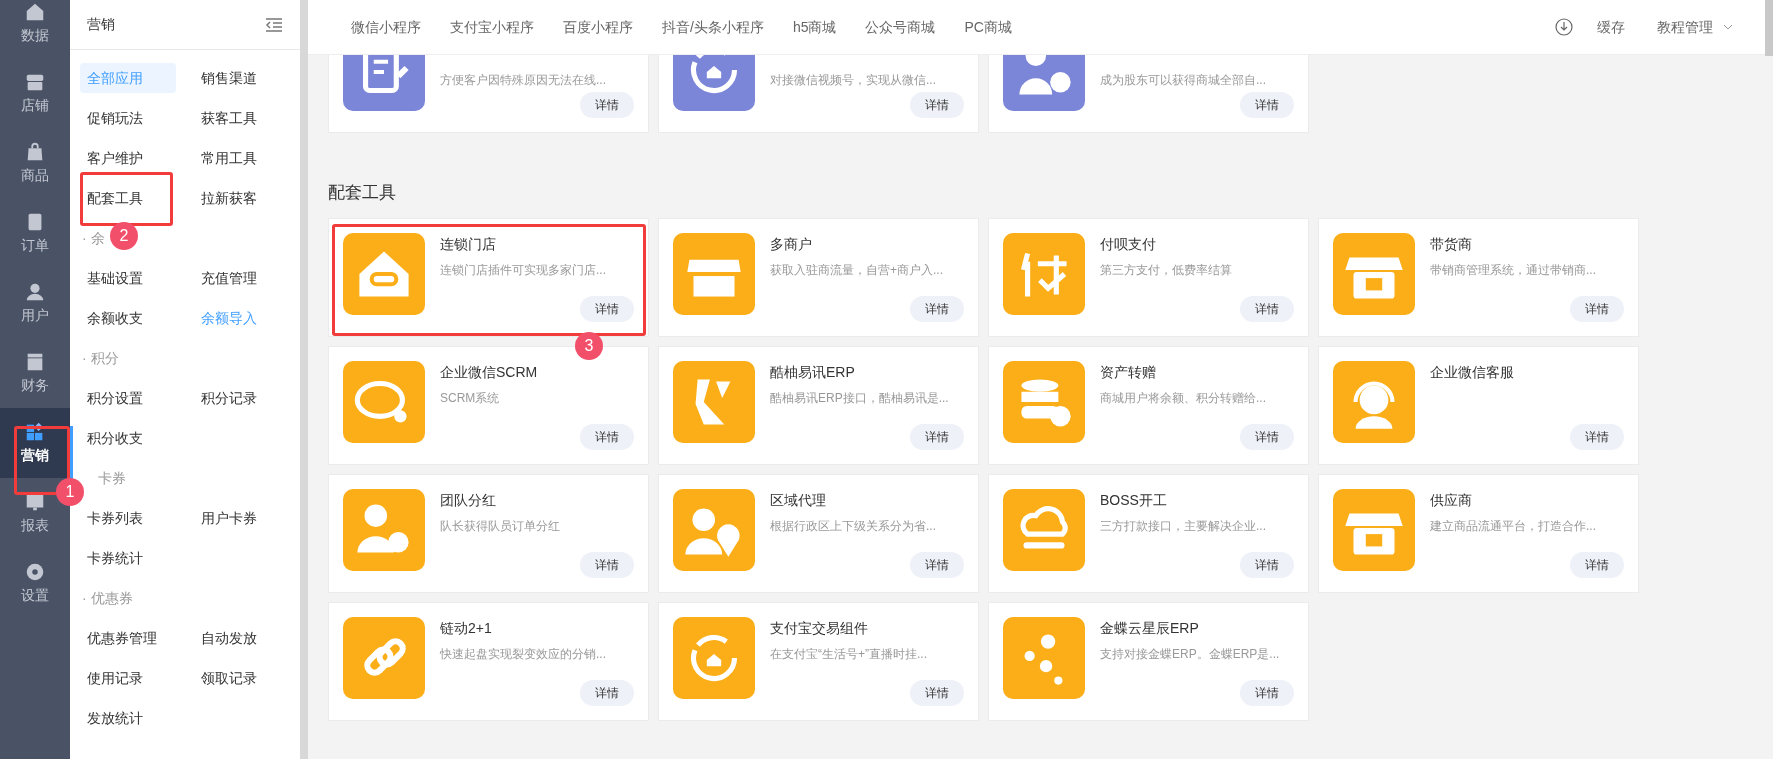  What do you see at coordinates (35, 303) in the screenshot?
I see `rail-item: 用户` at bounding box center [35, 303].